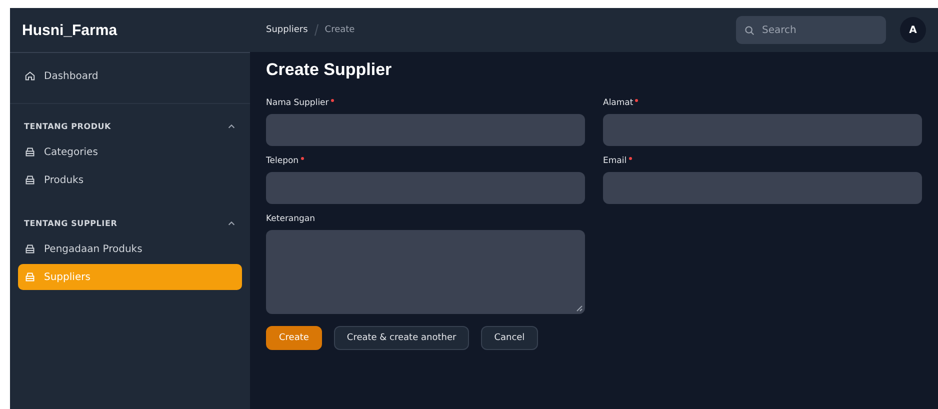  Describe the element at coordinates (291, 219) in the screenshot. I see `field-label: Keterangan` at that location.